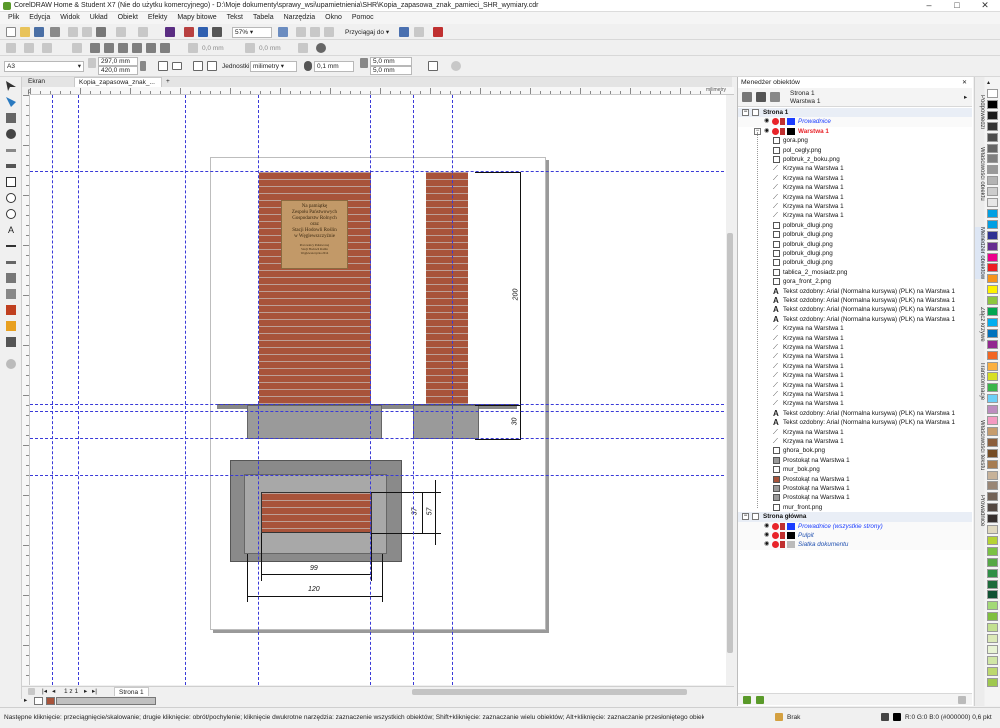 This screenshot has width=1000, height=728. What do you see at coordinates (137, 48) in the screenshot?
I see `weld-icon` at bounding box center [137, 48].